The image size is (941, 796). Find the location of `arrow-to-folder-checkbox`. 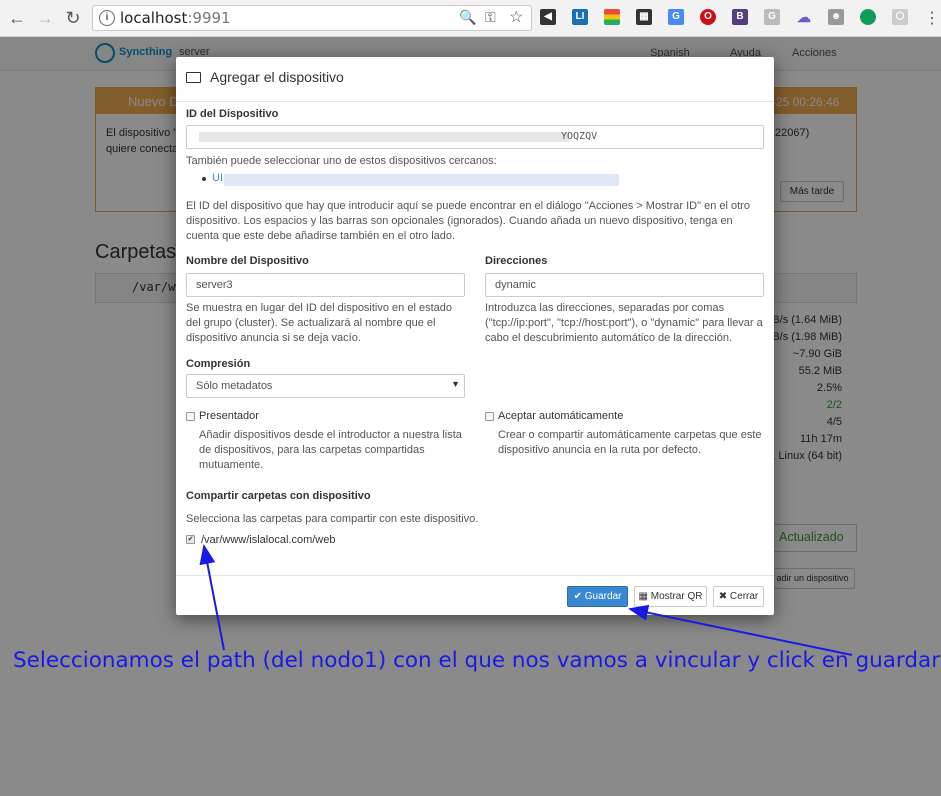

arrow-to-folder-checkbox is located at coordinates (212, 597).